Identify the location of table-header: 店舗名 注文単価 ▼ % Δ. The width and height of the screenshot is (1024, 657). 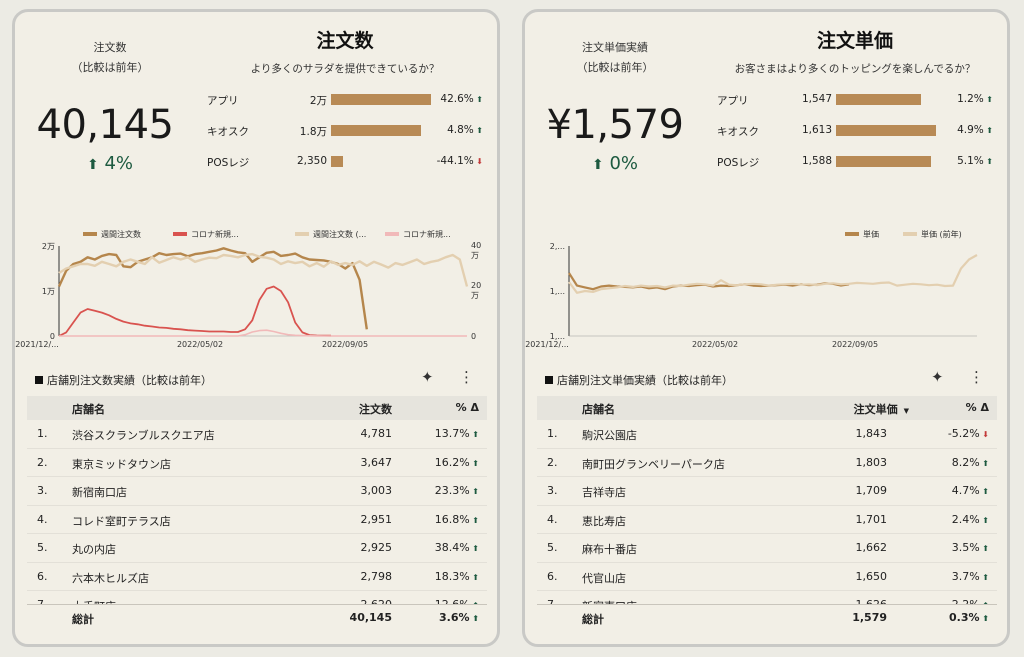
(767, 408).